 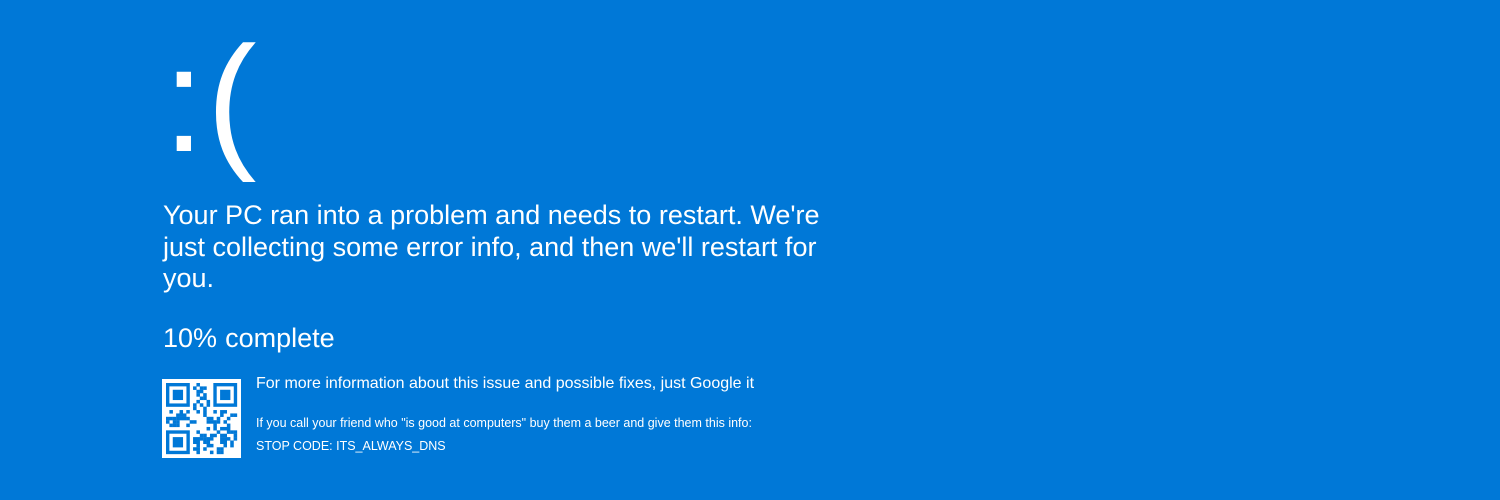 I want to click on qr-code-icon, so click(x=201, y=418).